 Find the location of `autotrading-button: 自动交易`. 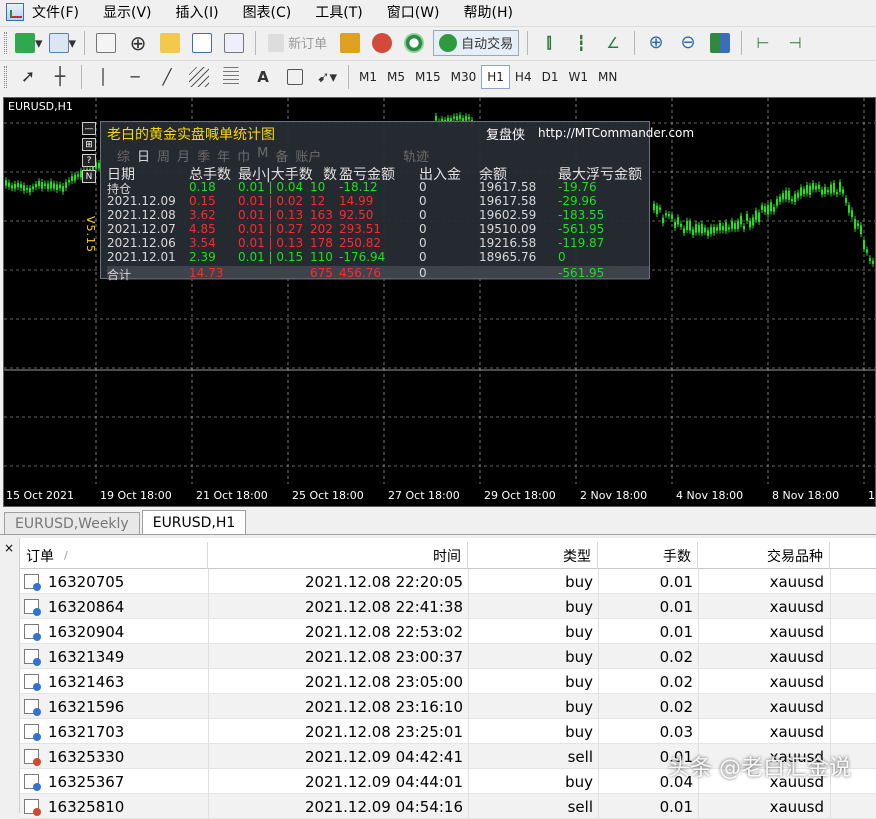

autotrading-button: 自动交易 is located at coordinates (476, 42).